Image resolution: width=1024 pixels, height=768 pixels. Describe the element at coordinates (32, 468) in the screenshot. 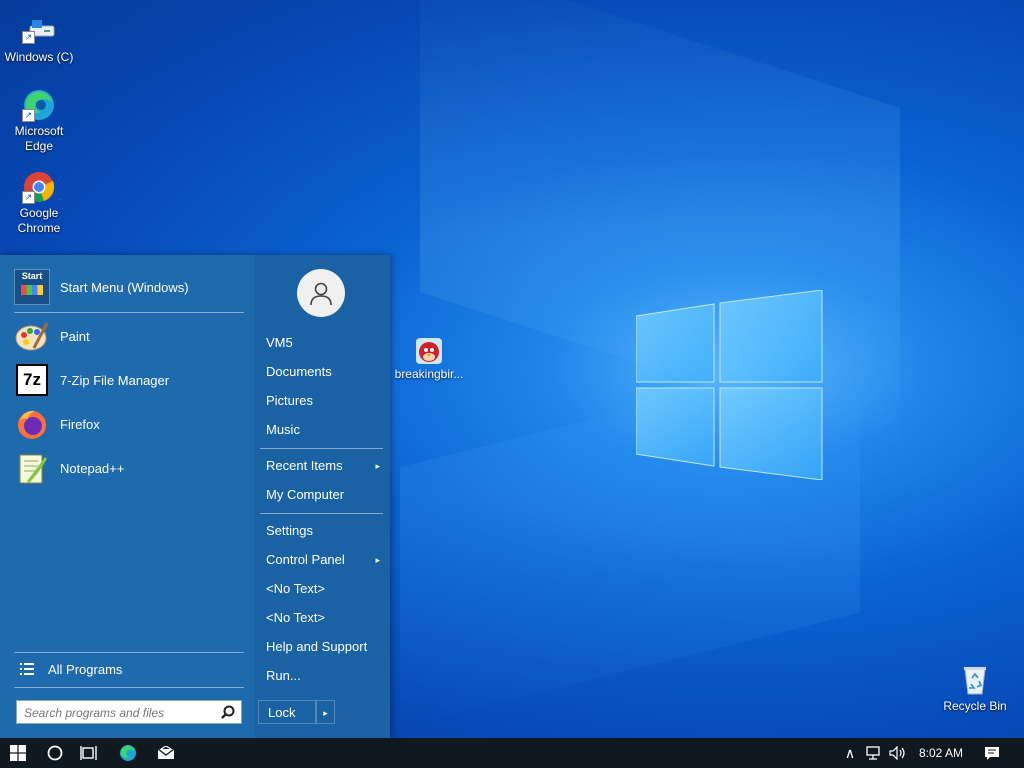

I see `notepadpp-icon` at that location.